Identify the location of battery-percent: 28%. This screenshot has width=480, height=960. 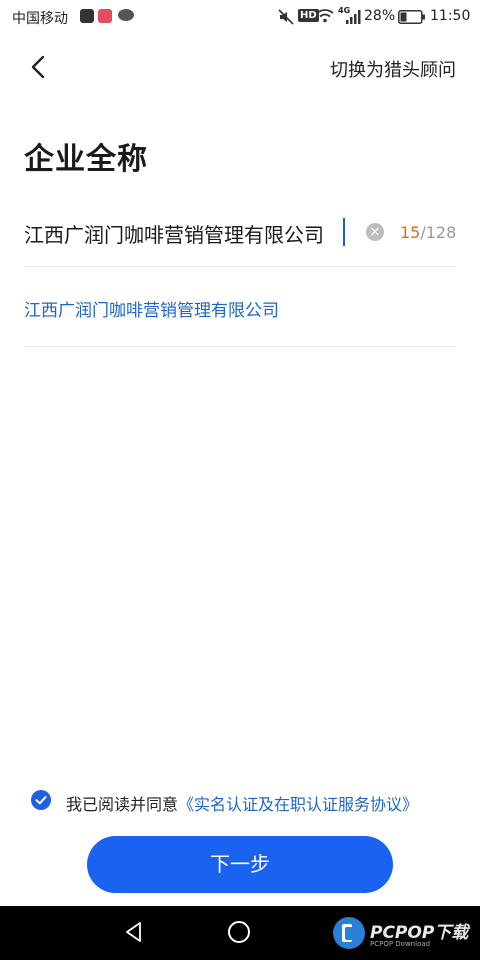
(380, 16).